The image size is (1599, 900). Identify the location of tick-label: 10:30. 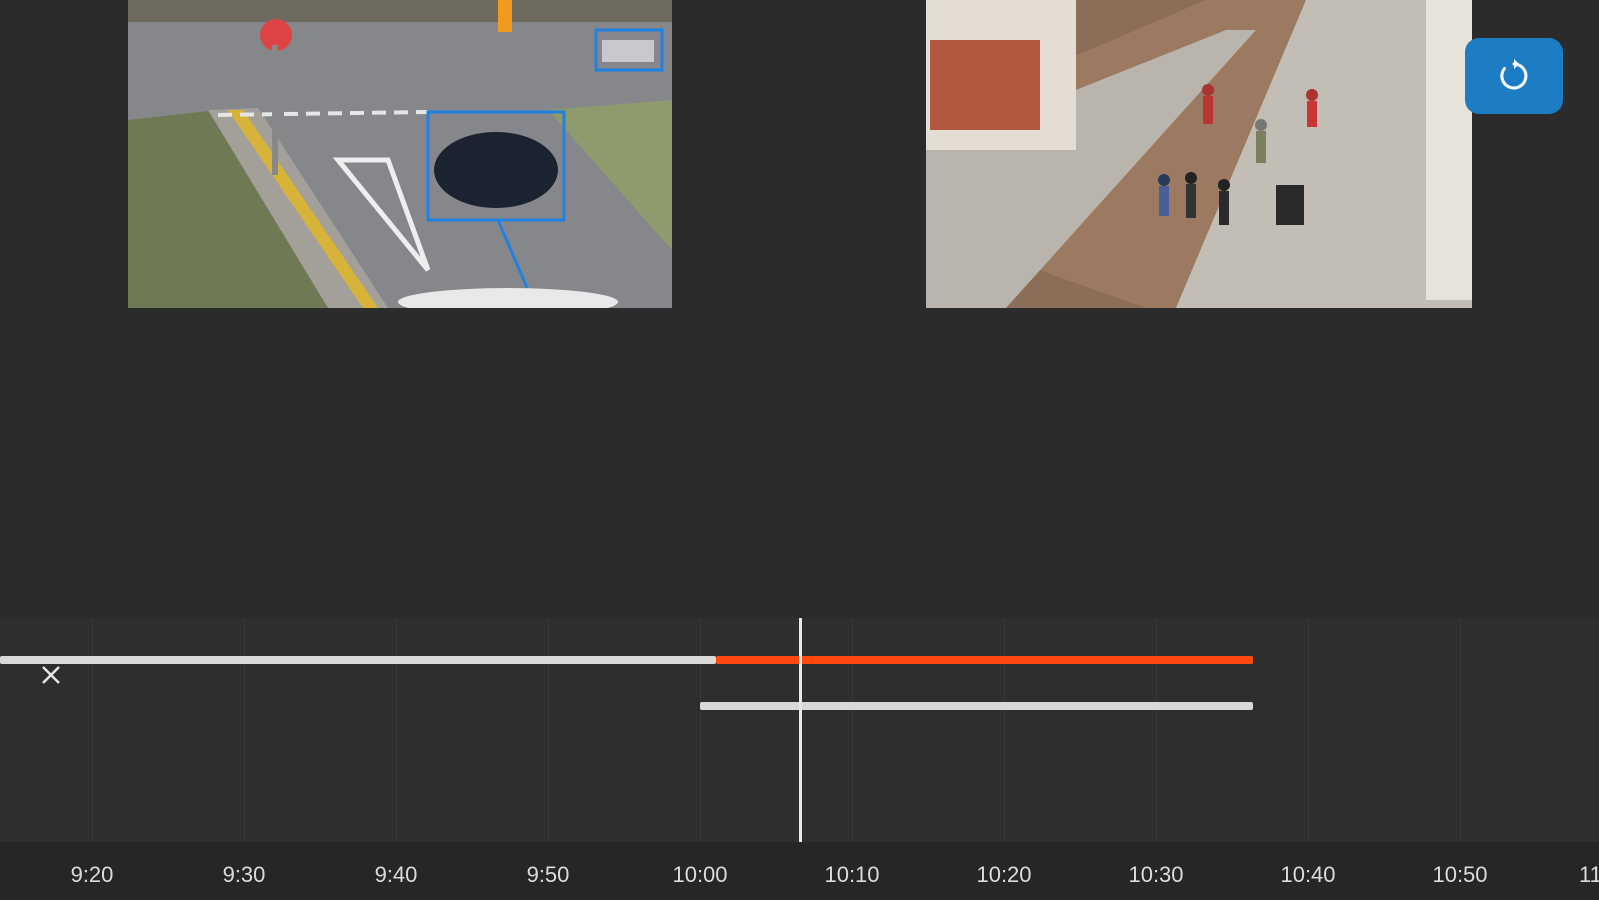
(1156, 874).